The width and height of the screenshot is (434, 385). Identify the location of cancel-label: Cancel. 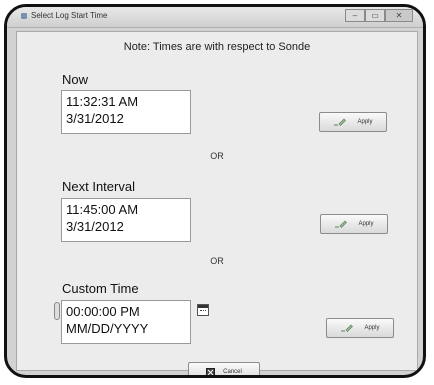
(232, 372).